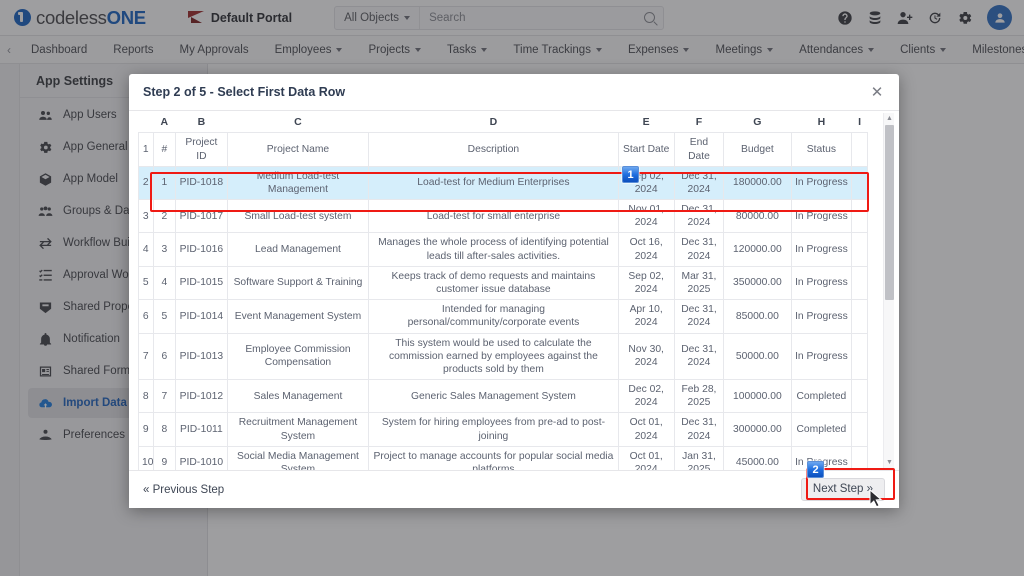 The width and height of the screenshot is (1024, 576). I want to click on table-cell: Status, so click(821, 149).